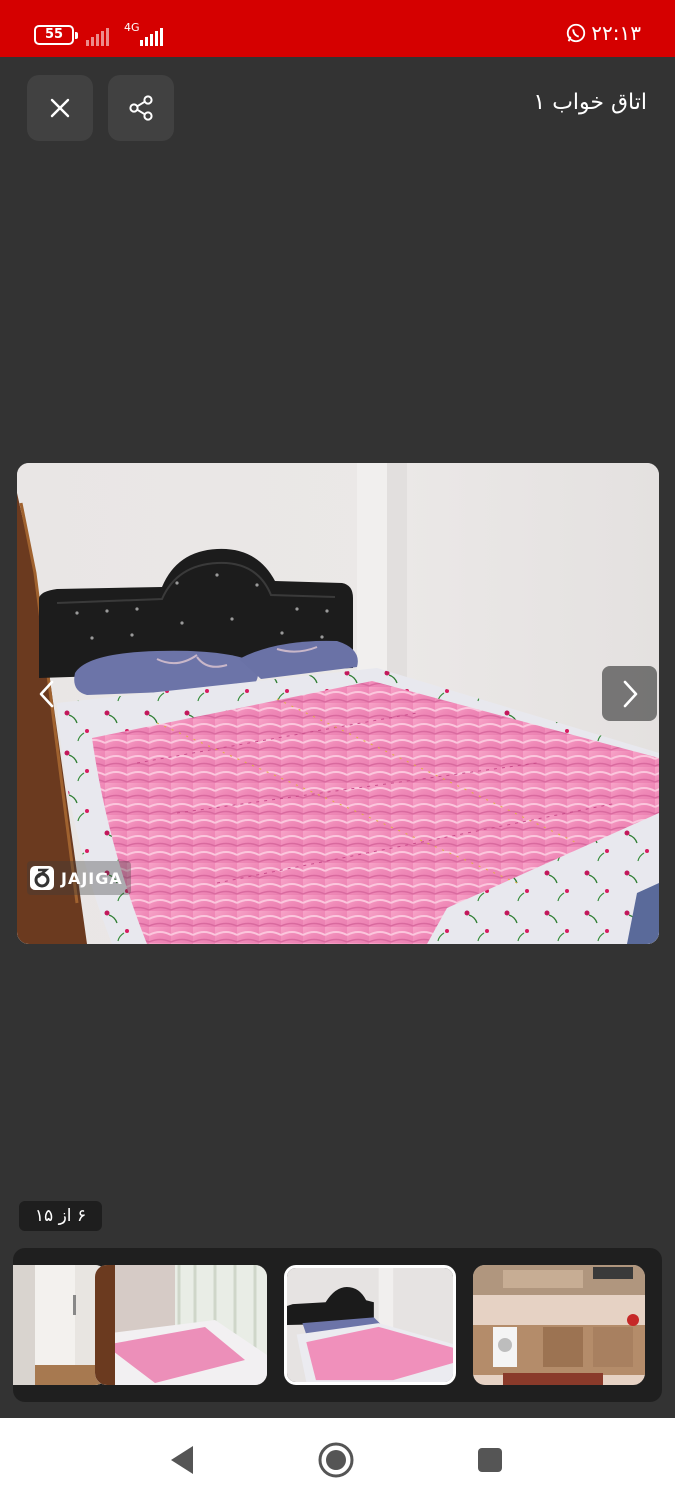 This screenshot has height=1500, width=675. Describe the element at coordinates (576, 33) in the screenshot. I see `whatsapp-icon` at that location.